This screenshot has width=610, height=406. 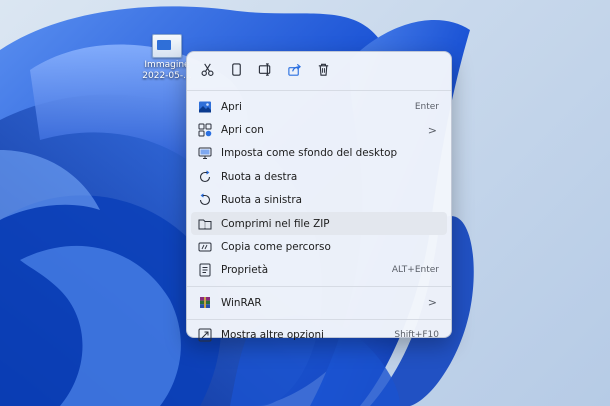 I want to click on menu-item-properties: Proprietà ALT+Enter, so click(x=319, y=270).